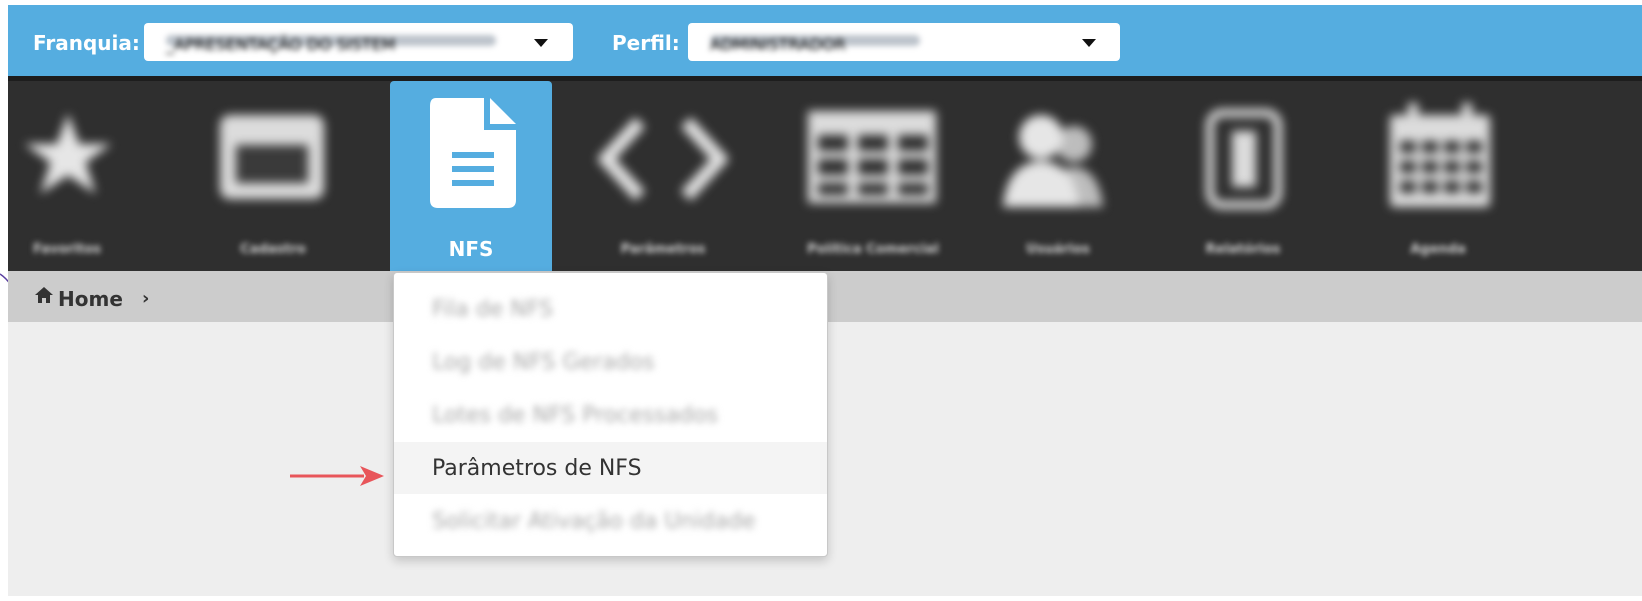 Image resolution: width=1642 pixels, height=601 pixels. What do you see at coordinates (1438, 249) in the screenshot?
I see `nav-label: Agenda` at bounding box center [1438, 249].